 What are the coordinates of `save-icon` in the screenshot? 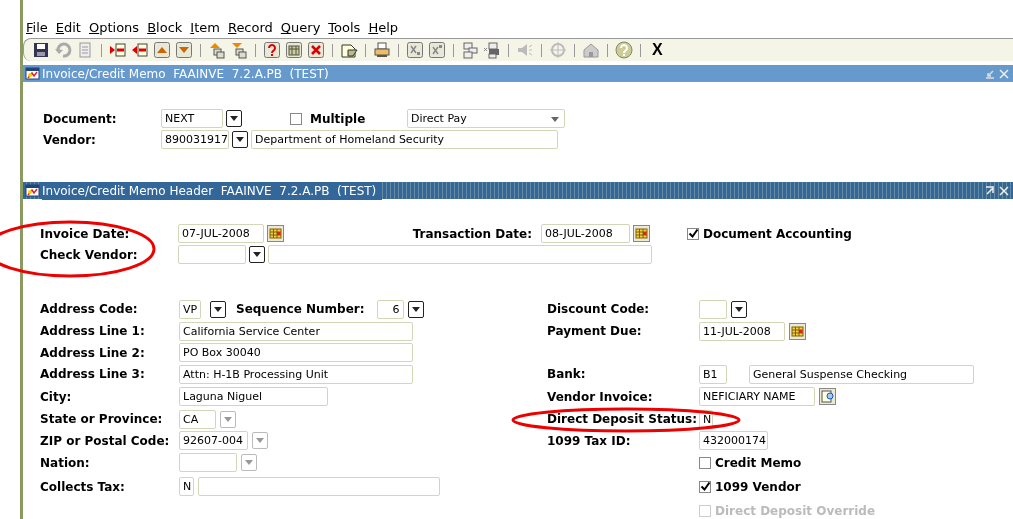 It's located at (41, 50).